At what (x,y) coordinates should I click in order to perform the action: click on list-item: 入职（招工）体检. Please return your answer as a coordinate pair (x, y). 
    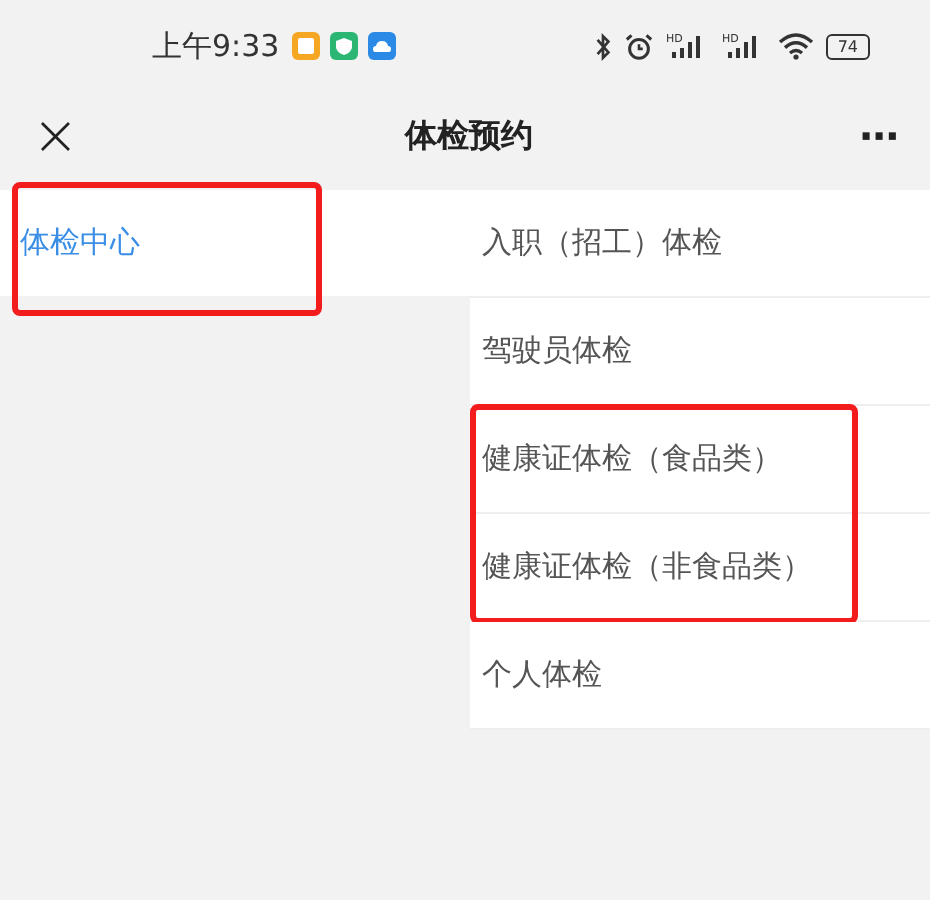
    Looking at the image, I should click on (700, 244).